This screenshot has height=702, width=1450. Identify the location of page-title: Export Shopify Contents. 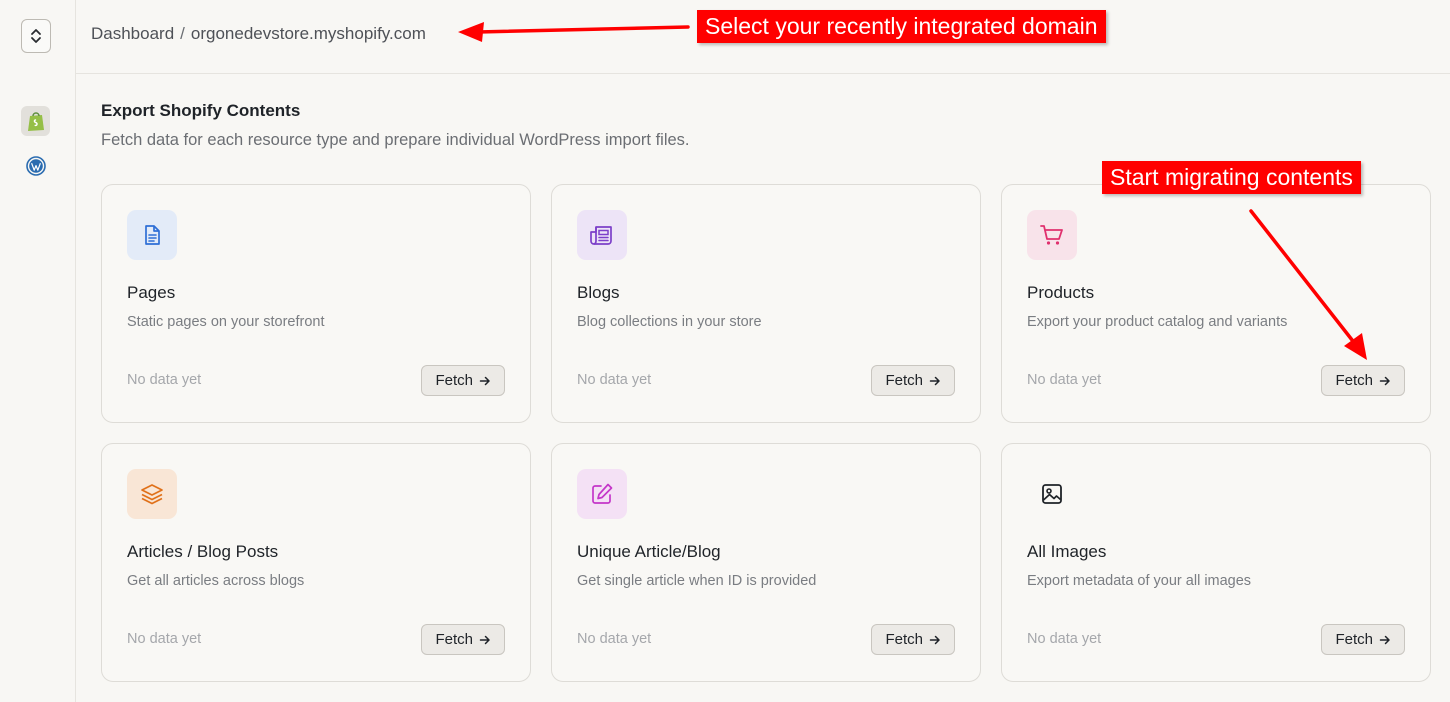
(201, 110).